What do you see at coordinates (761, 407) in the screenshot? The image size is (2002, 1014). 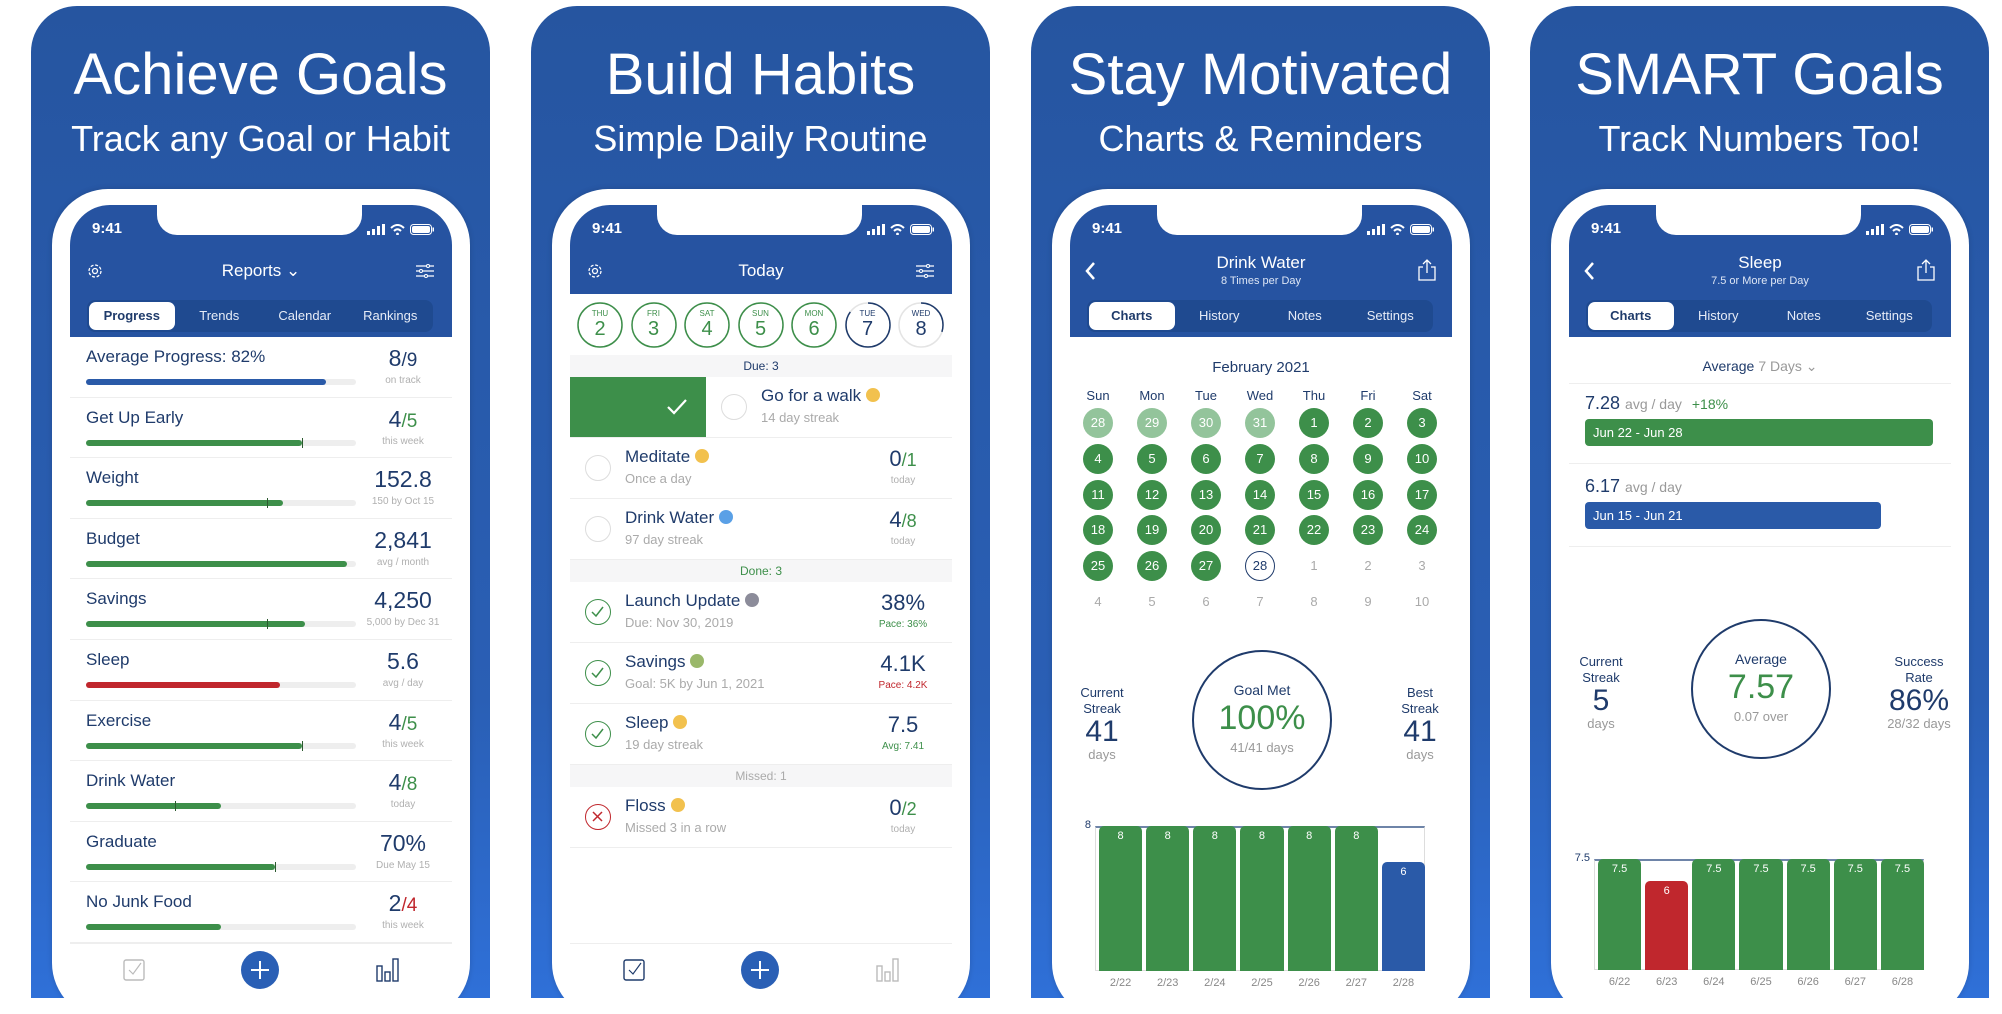 I see `habit-row: Go for a walk 14 day streak` at bounding box center [761, 407].